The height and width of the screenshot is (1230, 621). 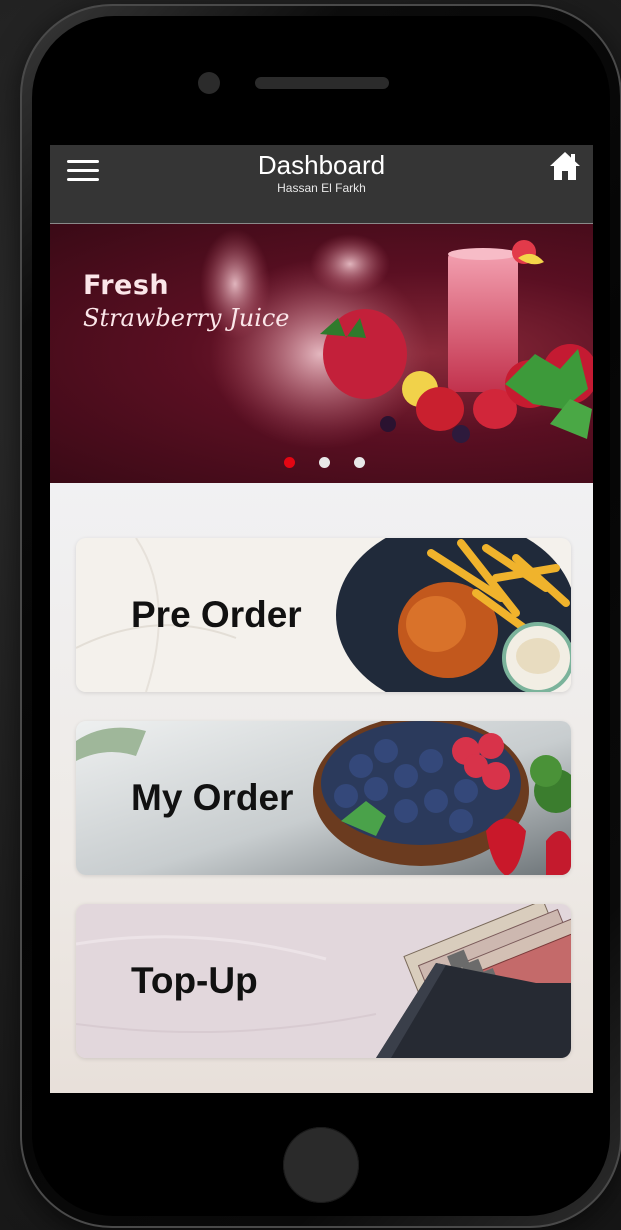 What do you see at coordinates (216, 614) in the screenshot?
I see `pre-order-label: Pre Order` at bounding box center [216, 614].